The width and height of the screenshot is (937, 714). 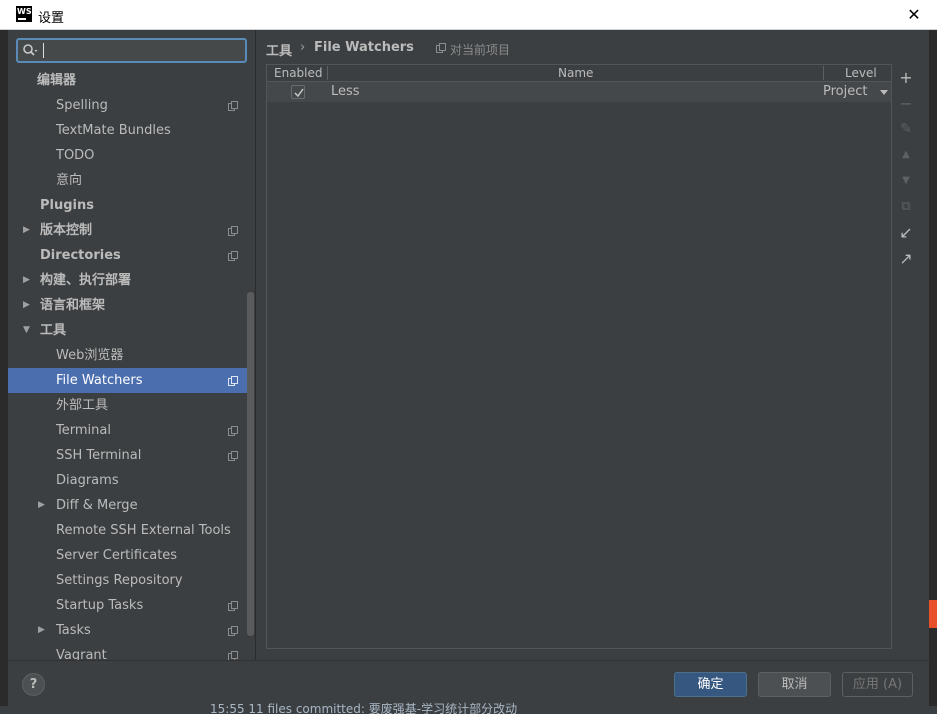 I want to click on table-row: Less Project, so click(x=579, y=92).